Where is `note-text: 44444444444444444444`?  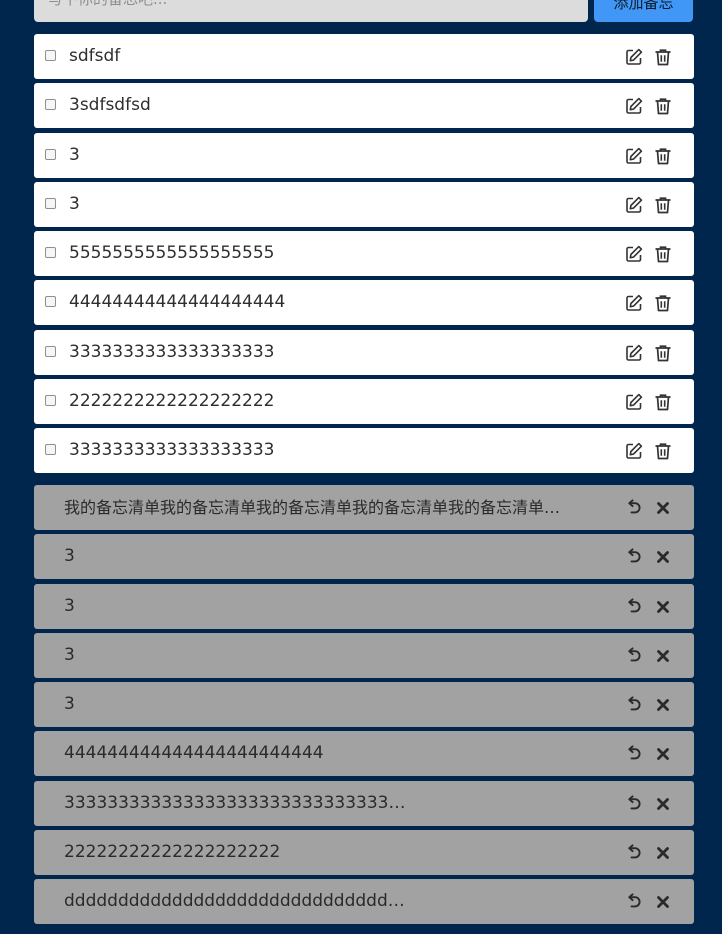 note-text: 44444444444444444444 is located at coordinates (177, 302).